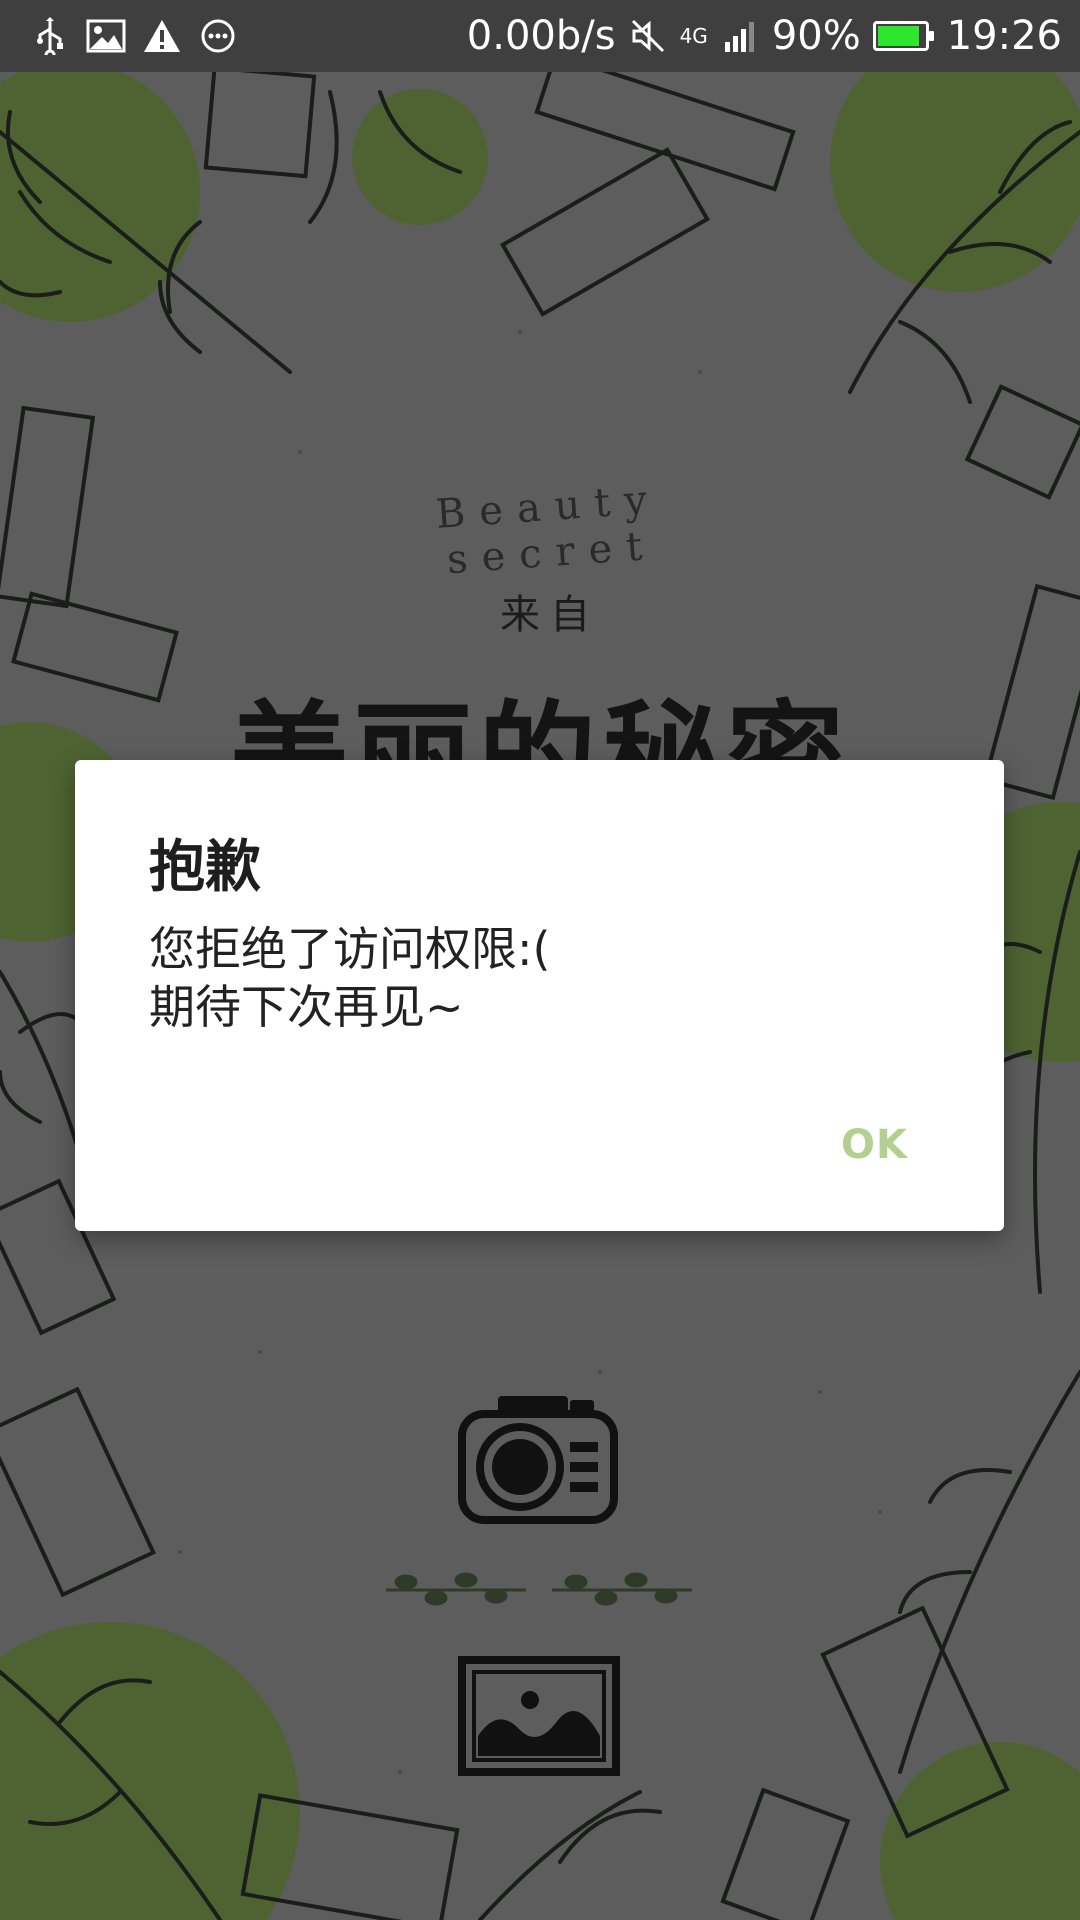 The height and width of the screenshot is (1920, 1080). What do you see at coordinates (740, 36) in the screenshot?
I see `signal-icon` at bounding box center [740, 36].